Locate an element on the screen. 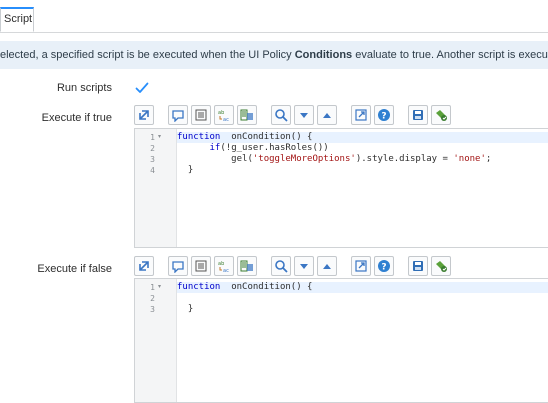  tab-bar: Script is located at coordinates (274, 16).